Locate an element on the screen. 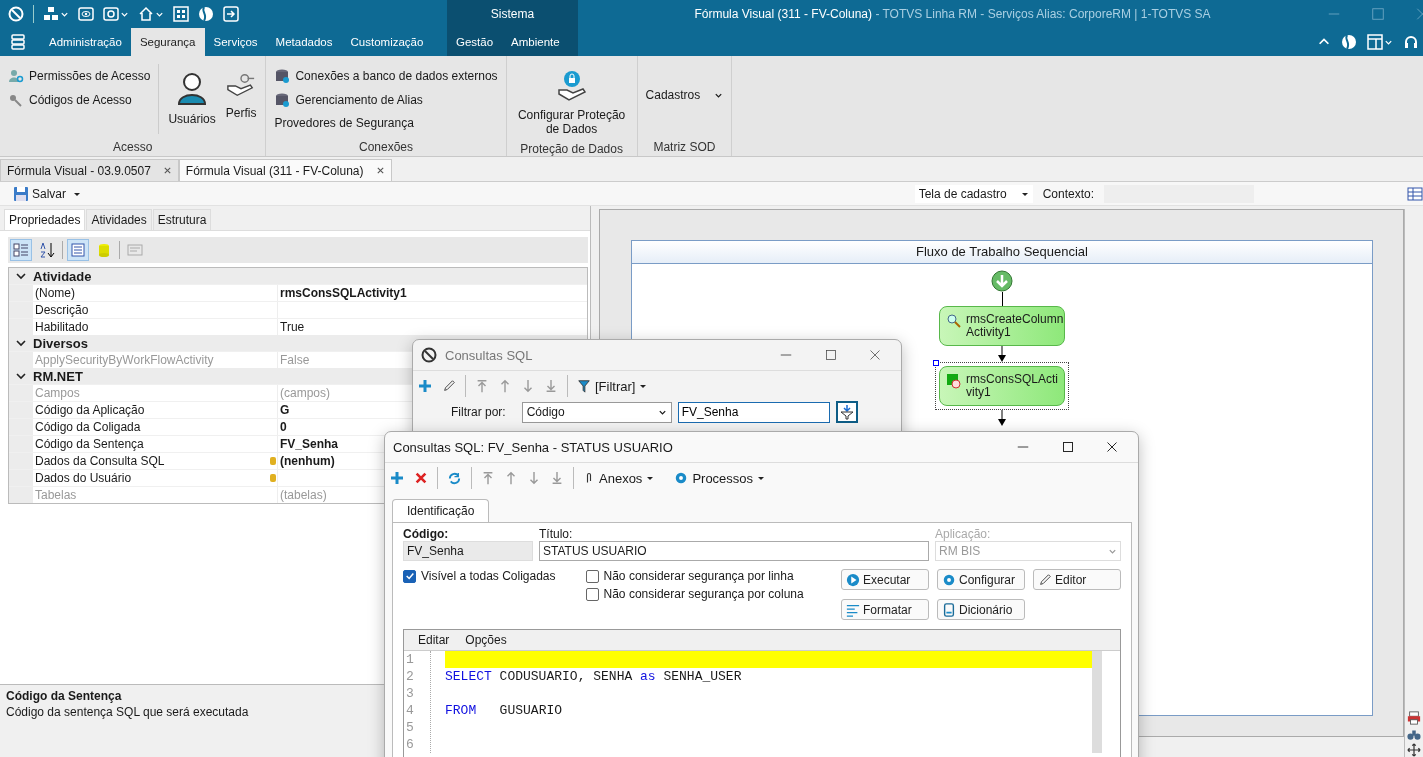 The height and width of the screenshot is (757, 1423). property-row: Habilitado True is located at coordinates (298, 326).